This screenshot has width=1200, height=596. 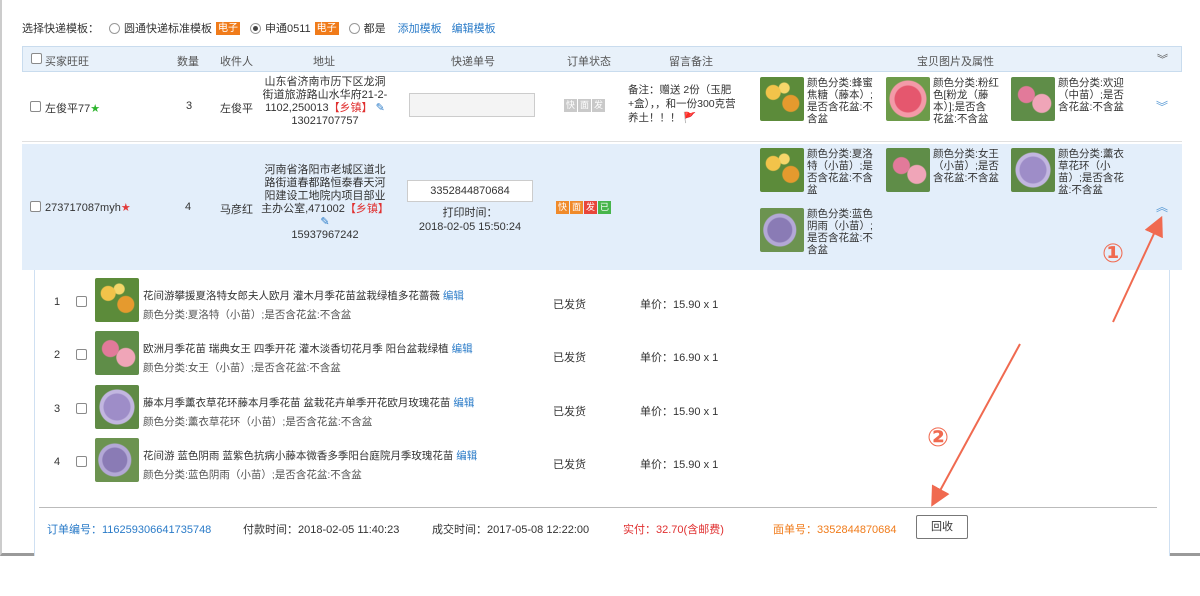 I want to click on annotation-arrows, so click(x=1047, y=361).